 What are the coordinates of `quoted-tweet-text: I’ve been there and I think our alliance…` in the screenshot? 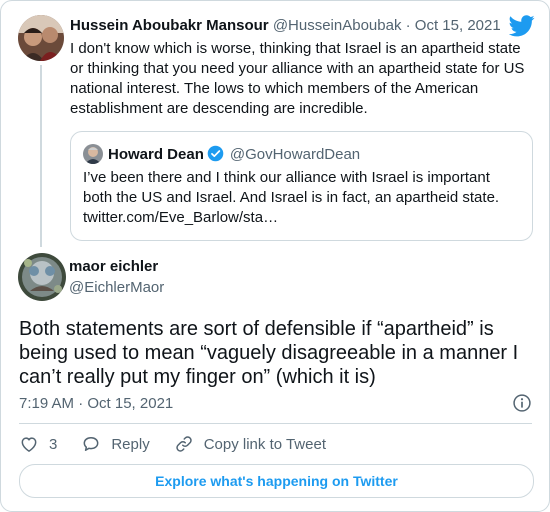 It's located at (291, 197).